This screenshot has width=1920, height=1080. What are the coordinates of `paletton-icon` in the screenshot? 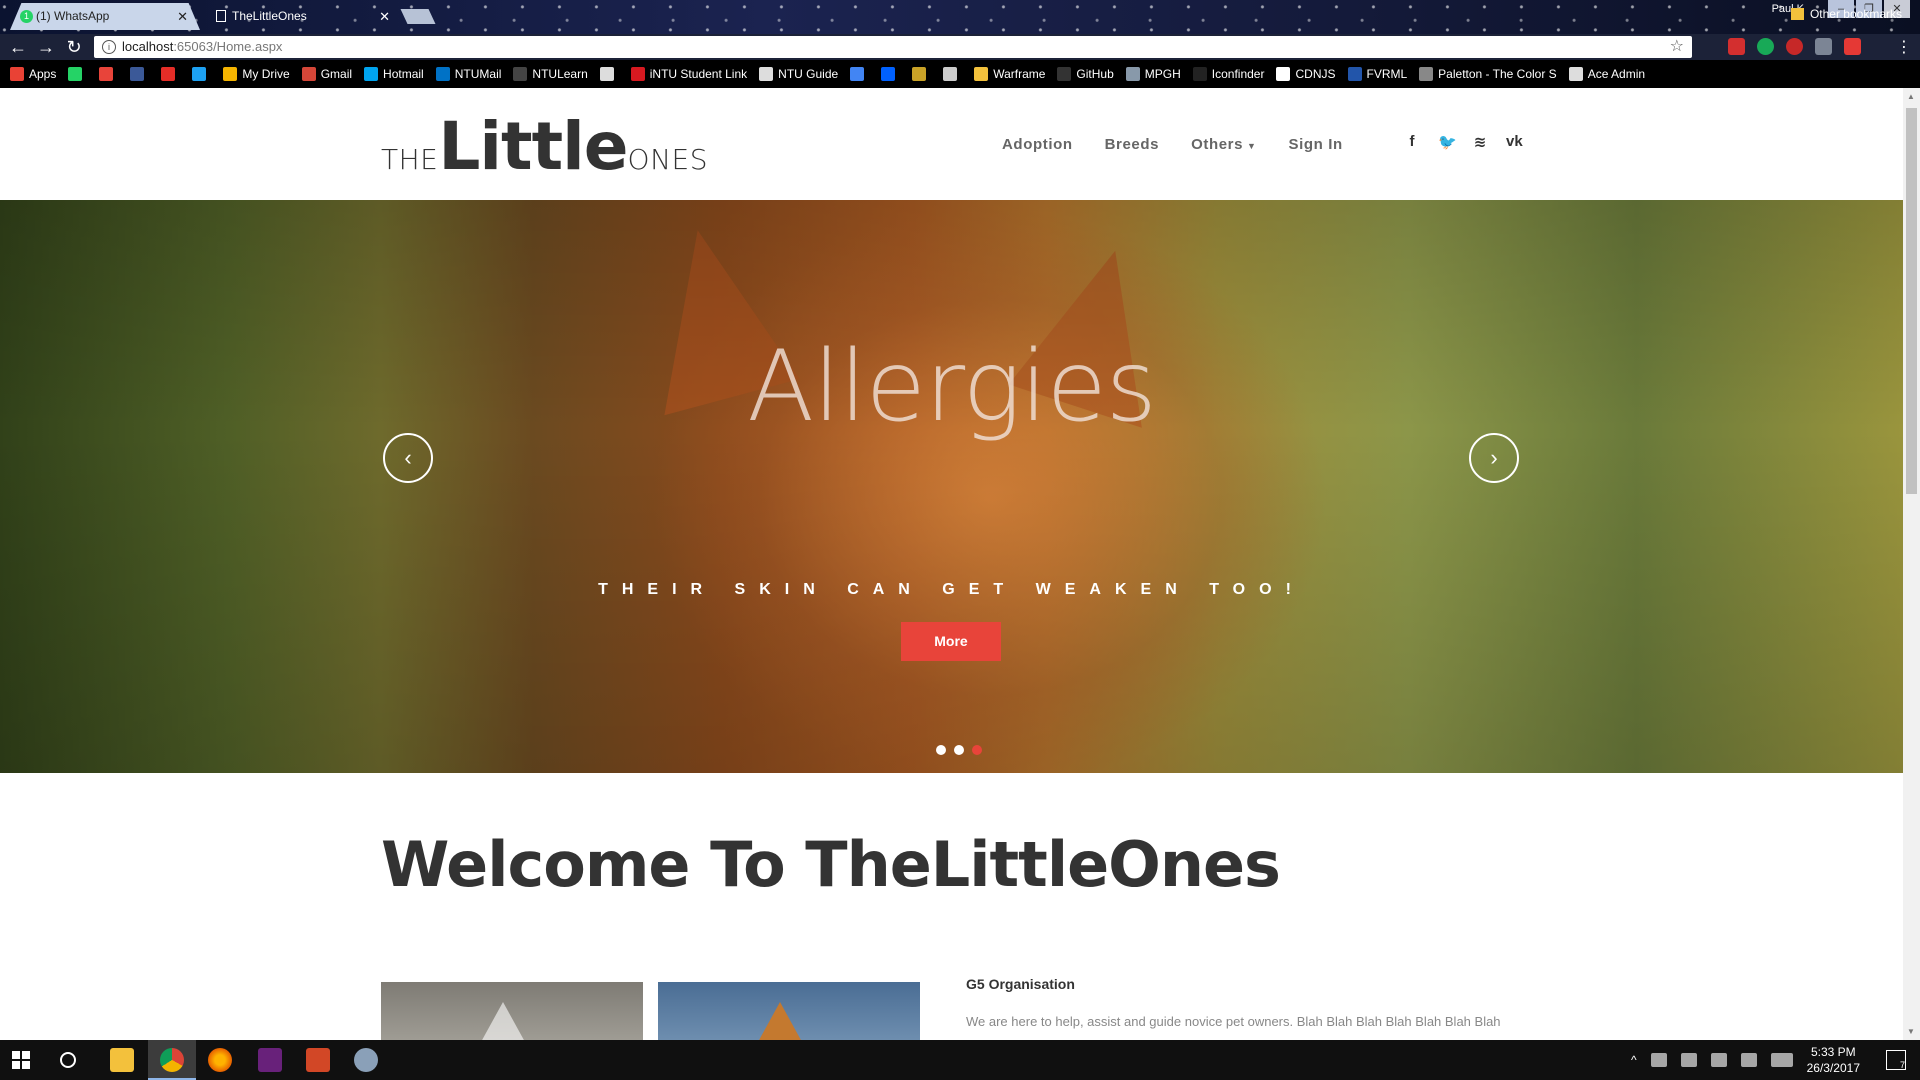 It's located at (1426, 74).